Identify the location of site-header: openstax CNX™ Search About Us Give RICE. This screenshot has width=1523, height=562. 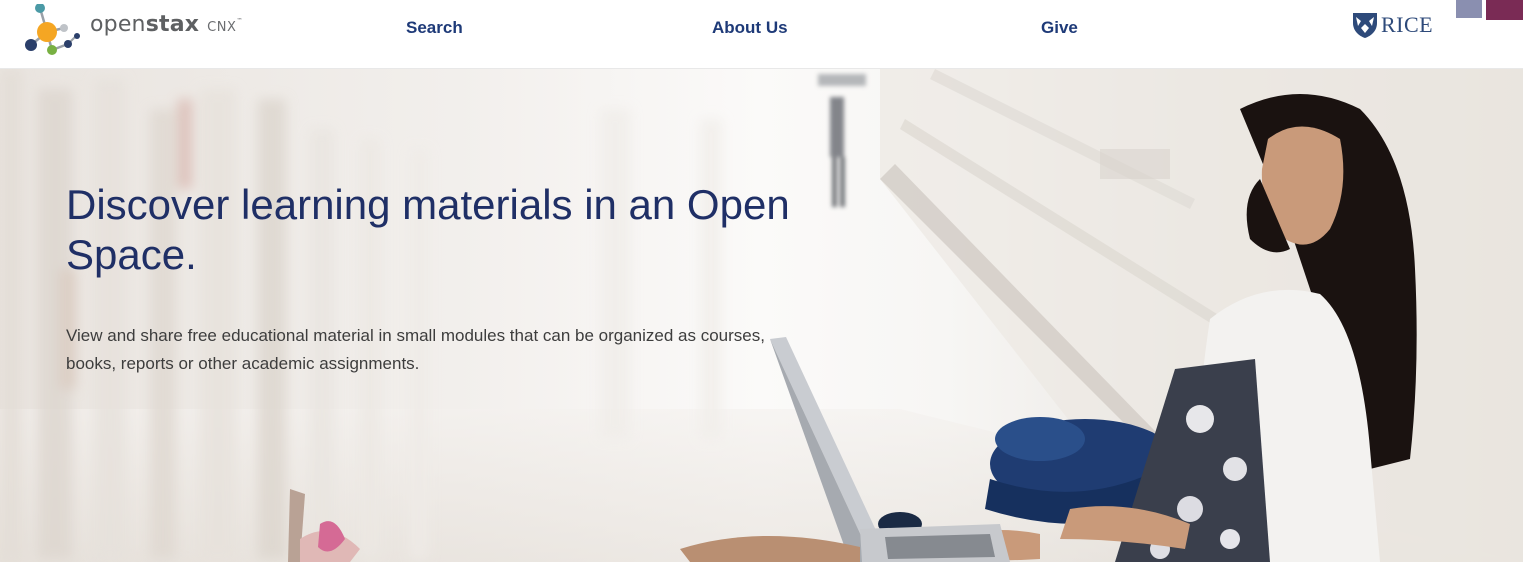
(761, 34).